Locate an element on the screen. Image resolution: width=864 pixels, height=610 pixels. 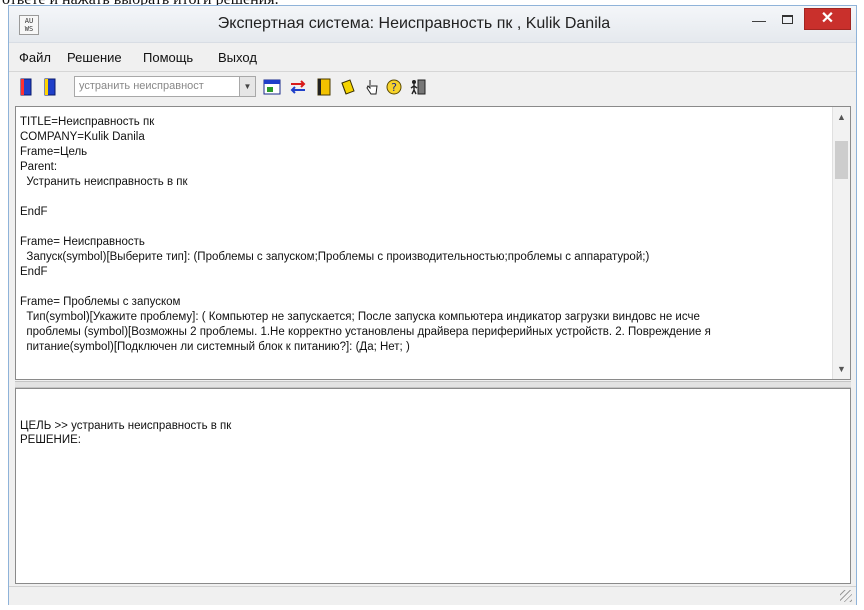
swap-arrows-icon is located at coordinates (298, 86).